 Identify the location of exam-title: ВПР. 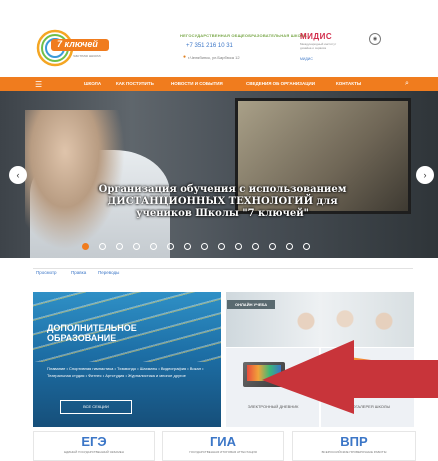
(354, 441).